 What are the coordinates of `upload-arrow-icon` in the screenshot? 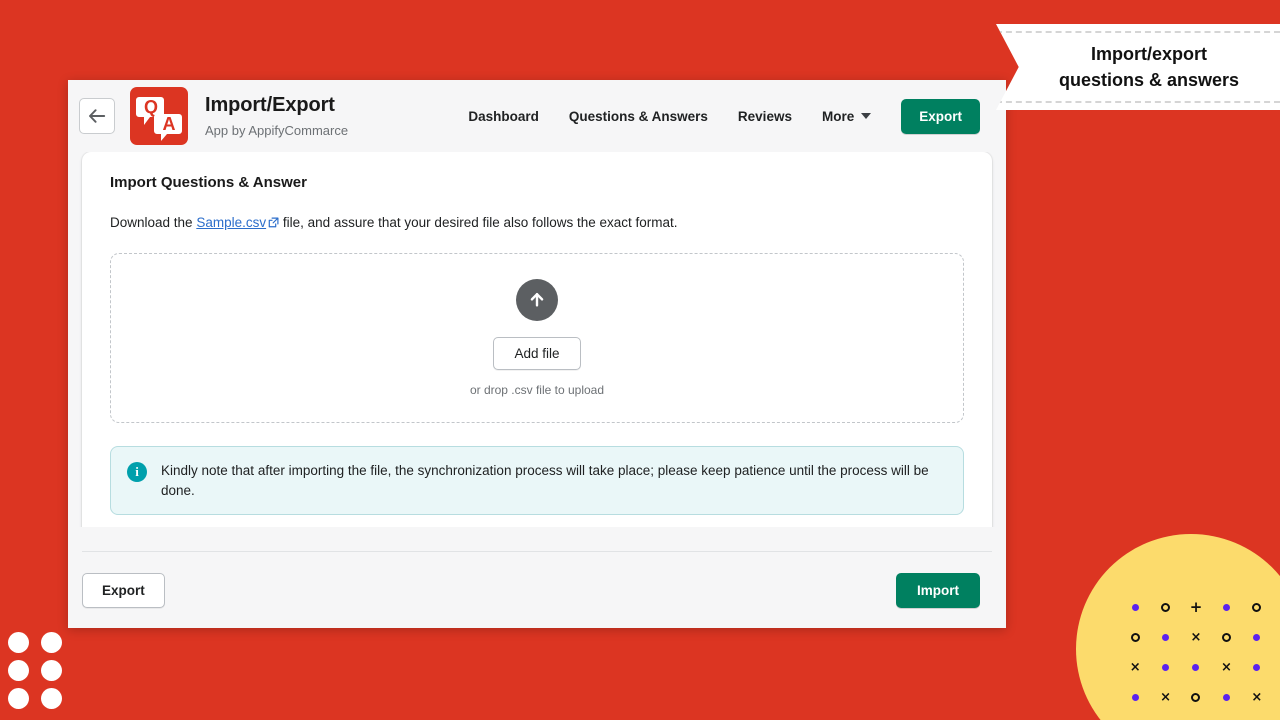 It's located at (537, 300).